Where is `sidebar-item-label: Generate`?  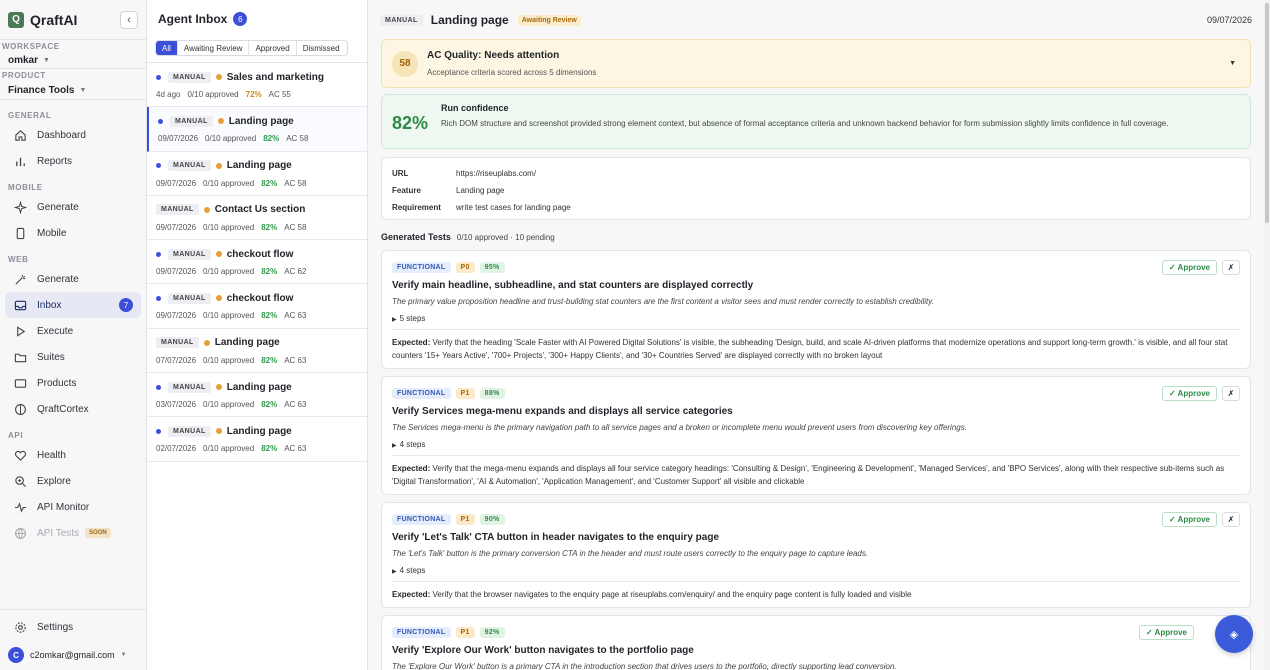 sidebar-item-label: Generate is located at coordinates (58, 279).